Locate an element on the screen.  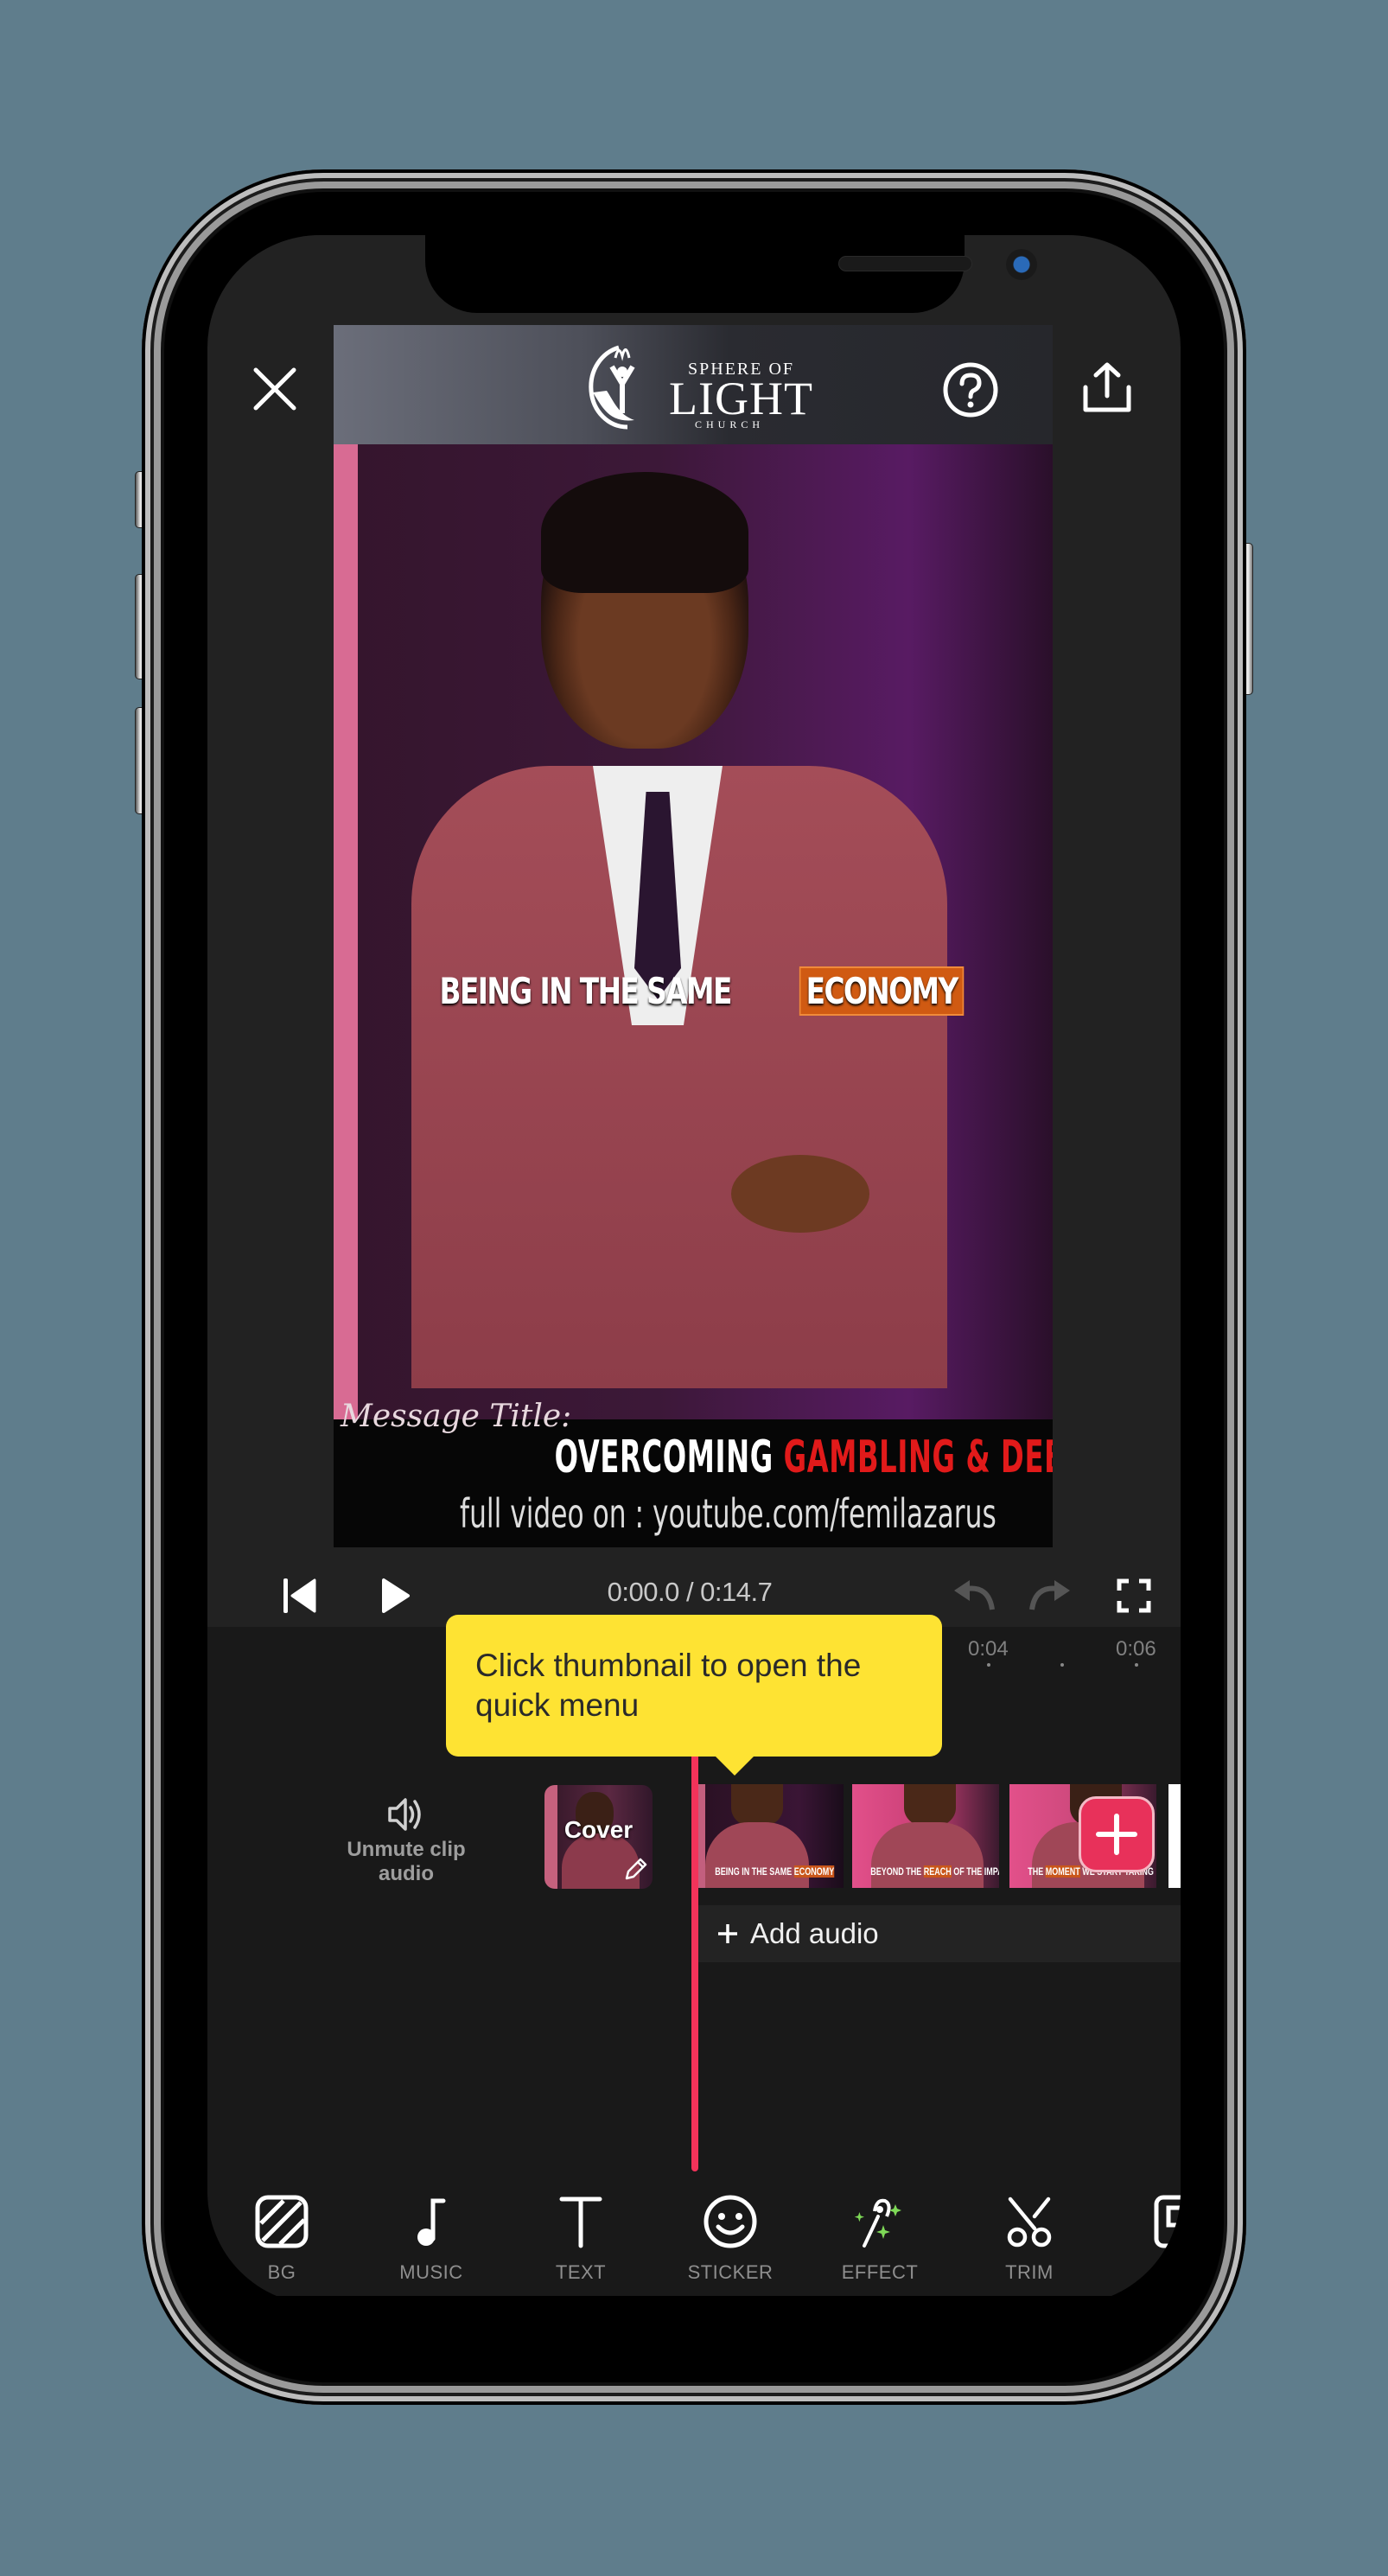
caption-prefix: BEING IN THE SAME is located at coordinates (586, 991).